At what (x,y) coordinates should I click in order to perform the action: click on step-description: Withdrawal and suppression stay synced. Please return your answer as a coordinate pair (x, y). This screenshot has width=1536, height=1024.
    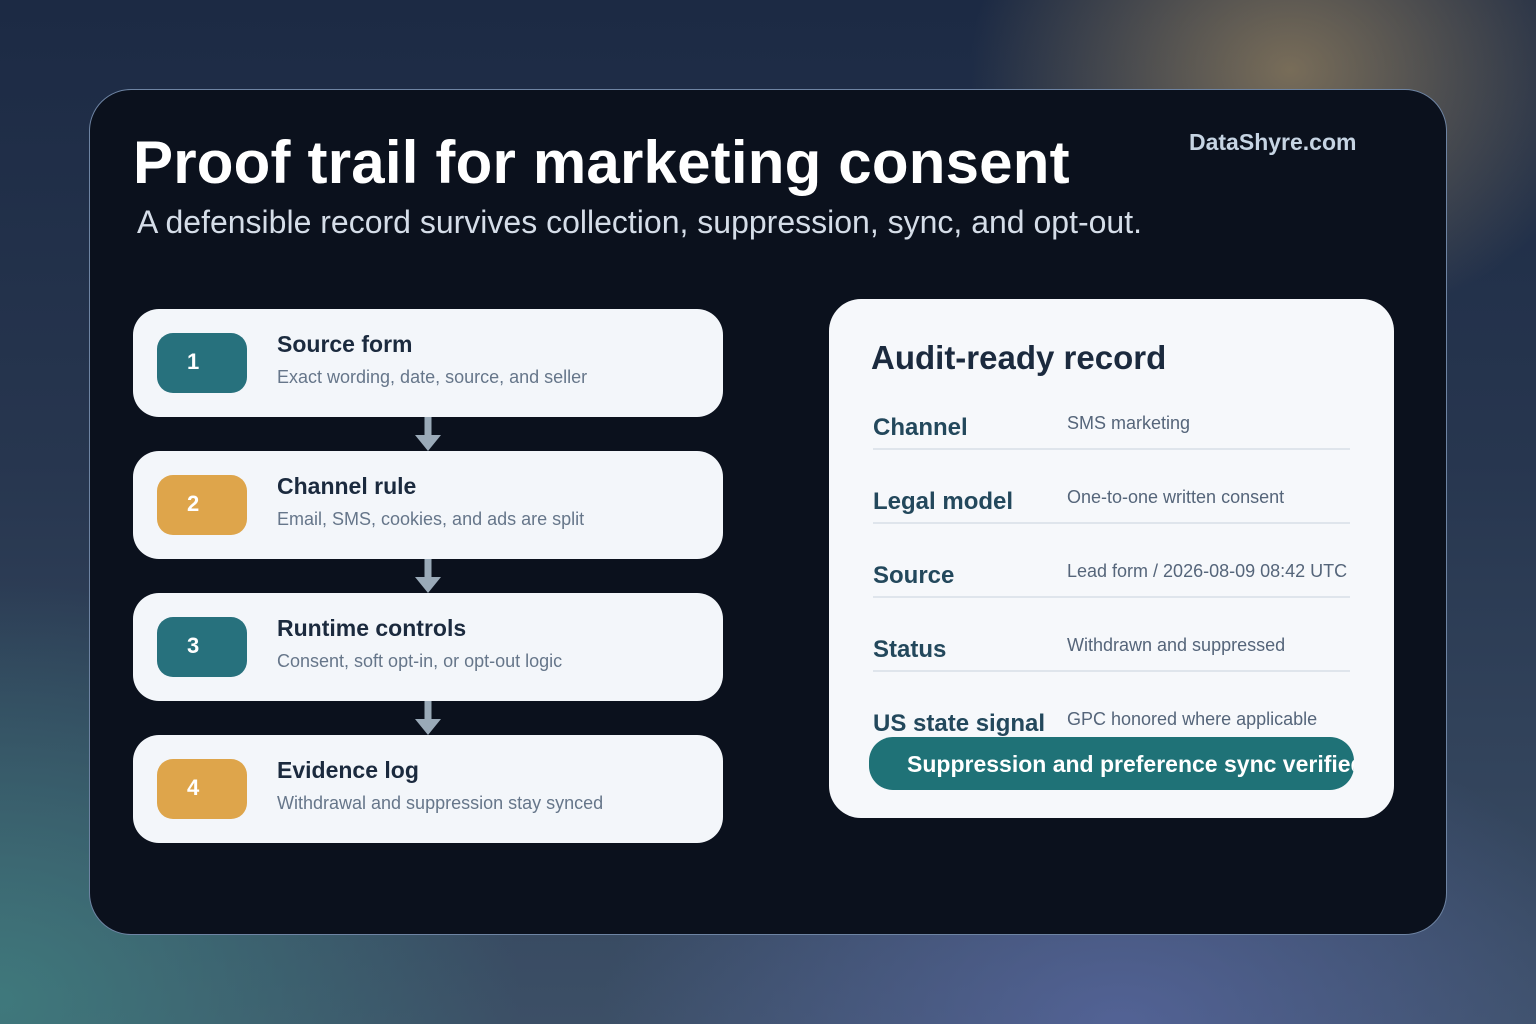
    Looking at the image, I should click on (440, 803).